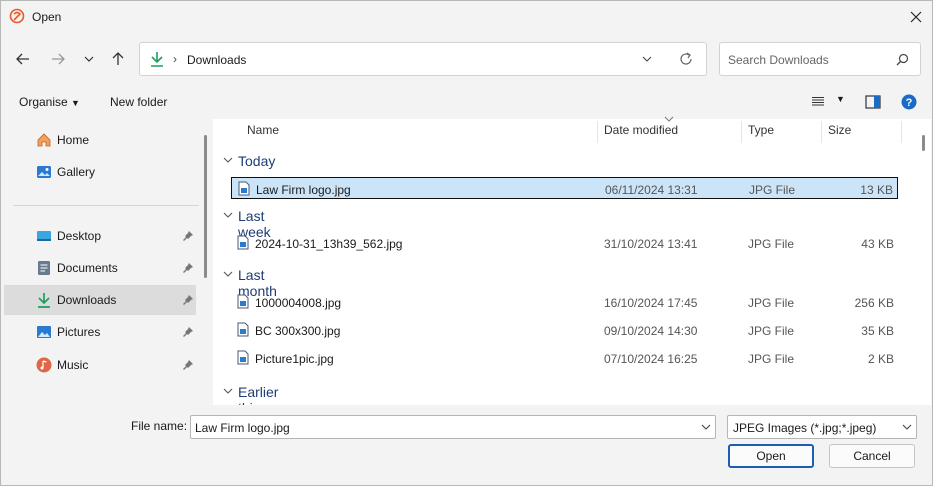 This screenshot has height=486, width=933. Describe the element at coordinates (89, 59) in the screenshot. I see `recent-locations-button` at that location.